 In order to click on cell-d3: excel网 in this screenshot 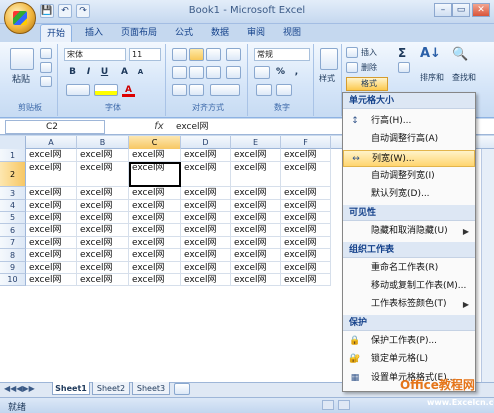, I will do `click(206, 193)`.